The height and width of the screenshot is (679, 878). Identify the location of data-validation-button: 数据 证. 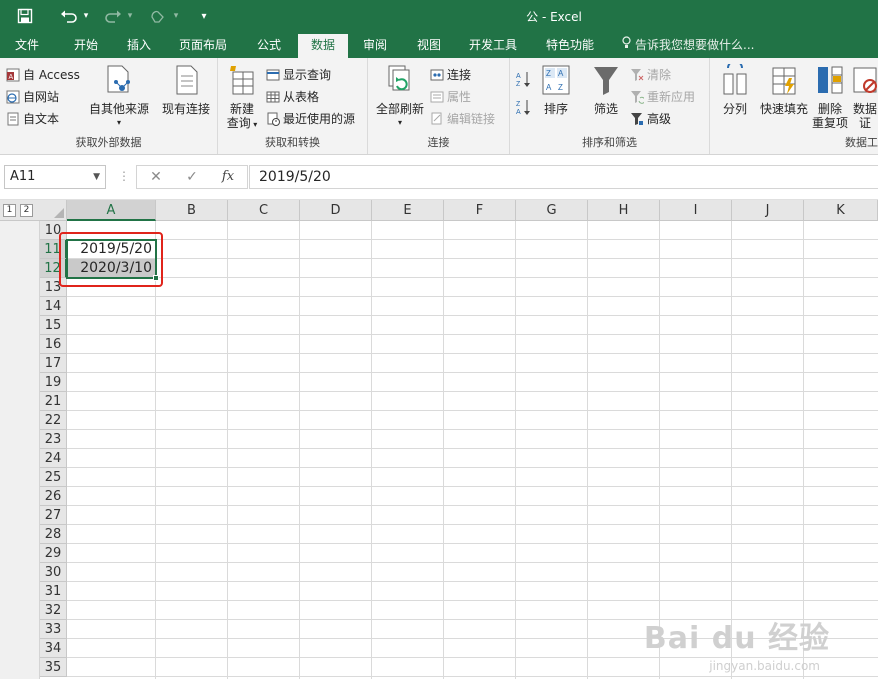
(864, 97).